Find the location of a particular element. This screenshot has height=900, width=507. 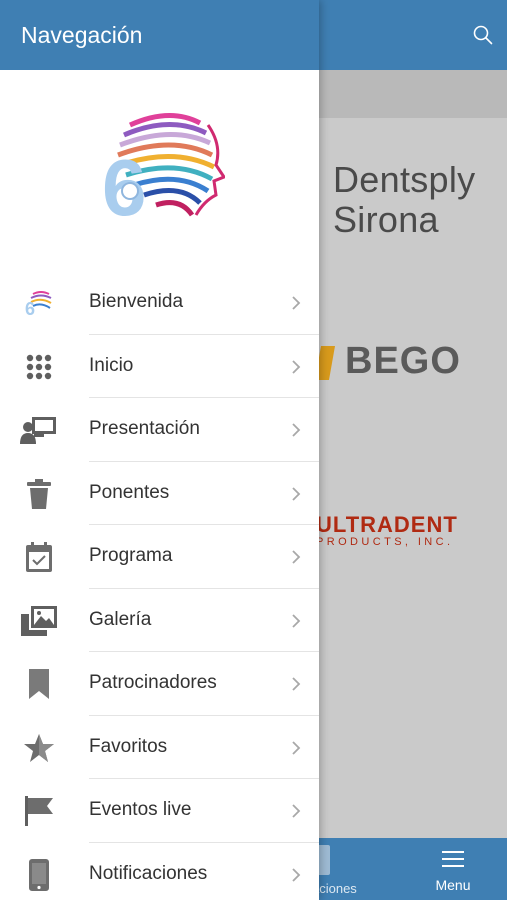

bookmark-icon is located at coordinates (39, 684).